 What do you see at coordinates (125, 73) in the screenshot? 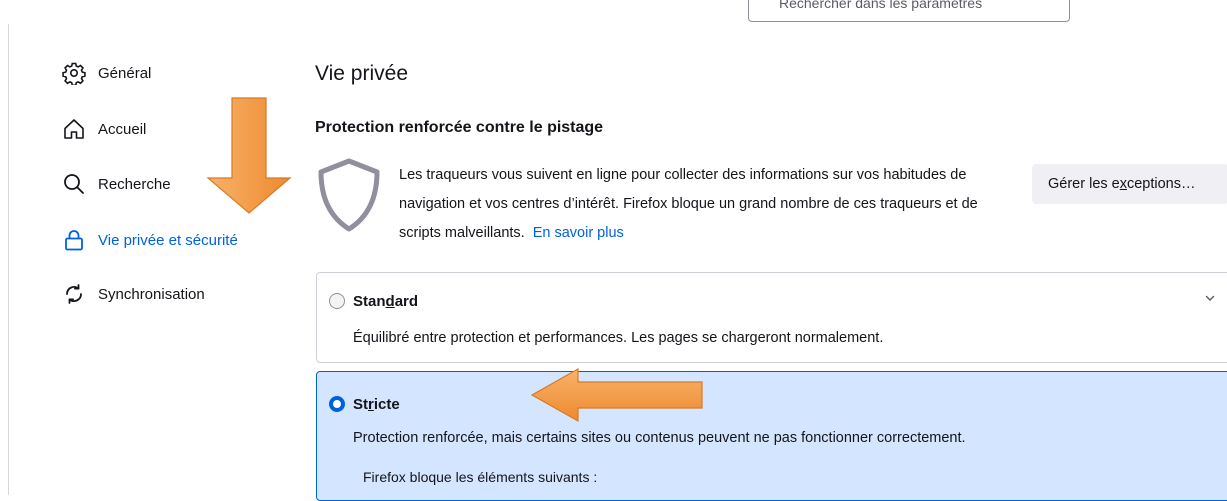
I see `sidebar-item-label: Général` at bounding box center [125, 73].